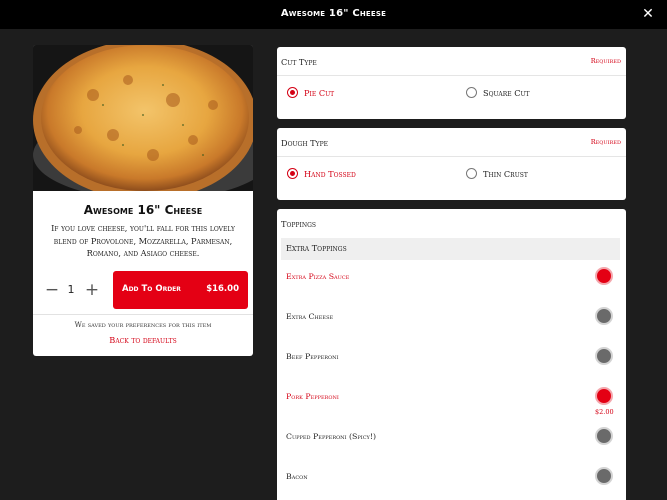  I want to click on option-square-cut: Square Cut, so click(506, 93).